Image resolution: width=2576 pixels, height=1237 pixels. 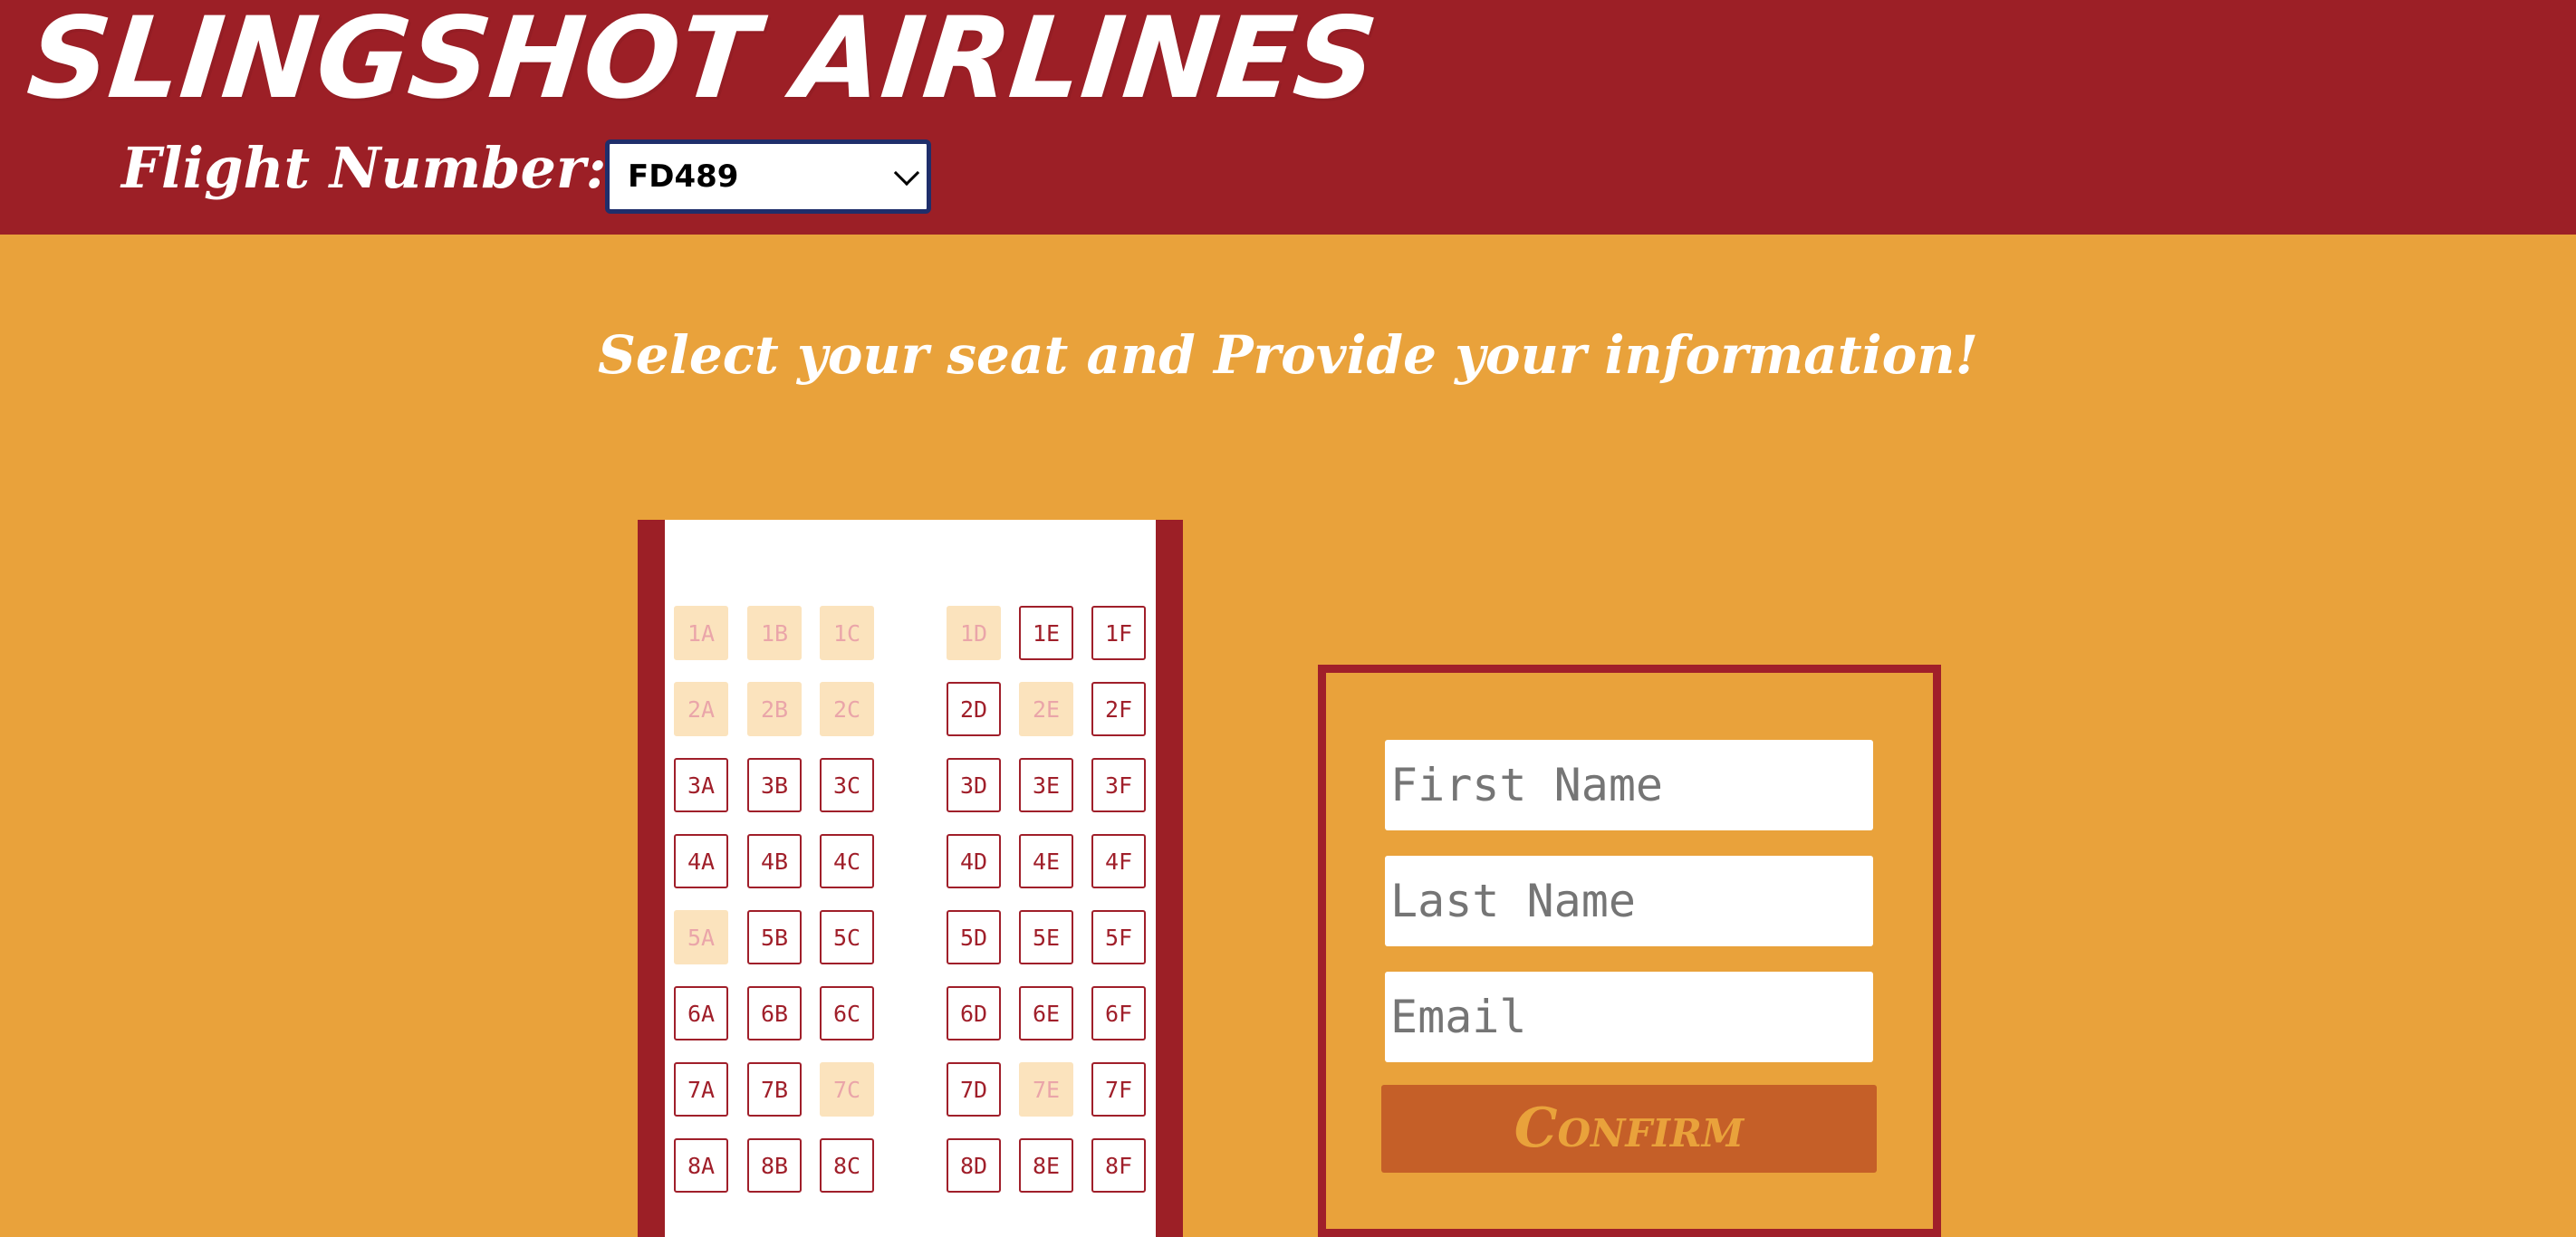 I want to click on seat-1f: 1F, so click(x=1118, y=633).